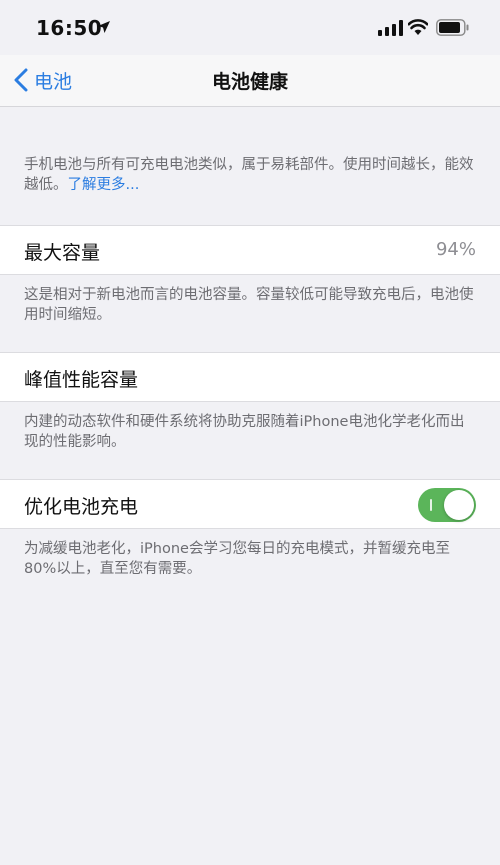 This screenshot has height=865, width=500. I want to click on wifi-icon, so click(418, 27).